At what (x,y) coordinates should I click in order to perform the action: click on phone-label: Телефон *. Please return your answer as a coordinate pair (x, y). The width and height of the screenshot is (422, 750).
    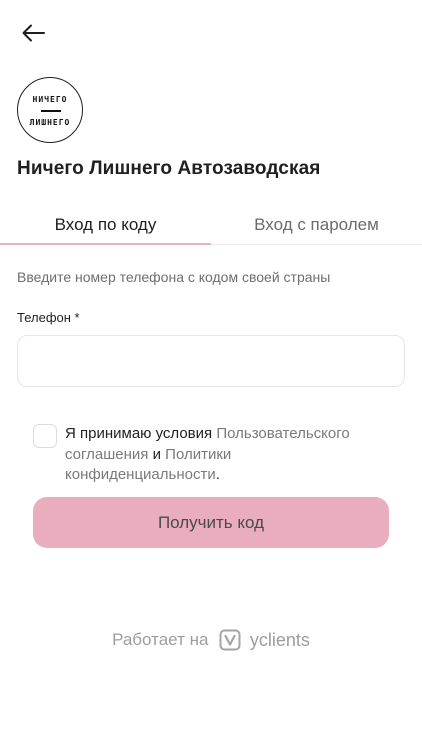
    Looking at the image, I should click on (48, 317).